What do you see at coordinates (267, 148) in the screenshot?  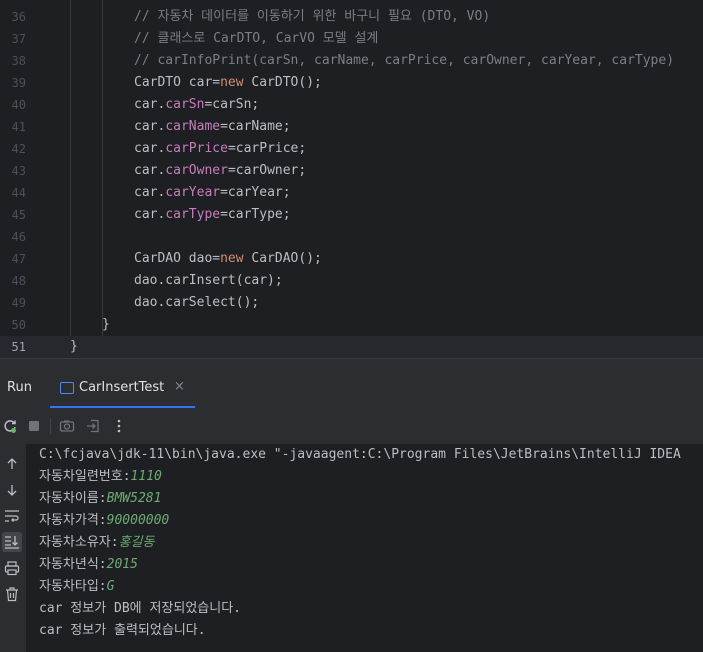 I see `code-token-plain: =carPrice;` at bounding box center [267, 148].